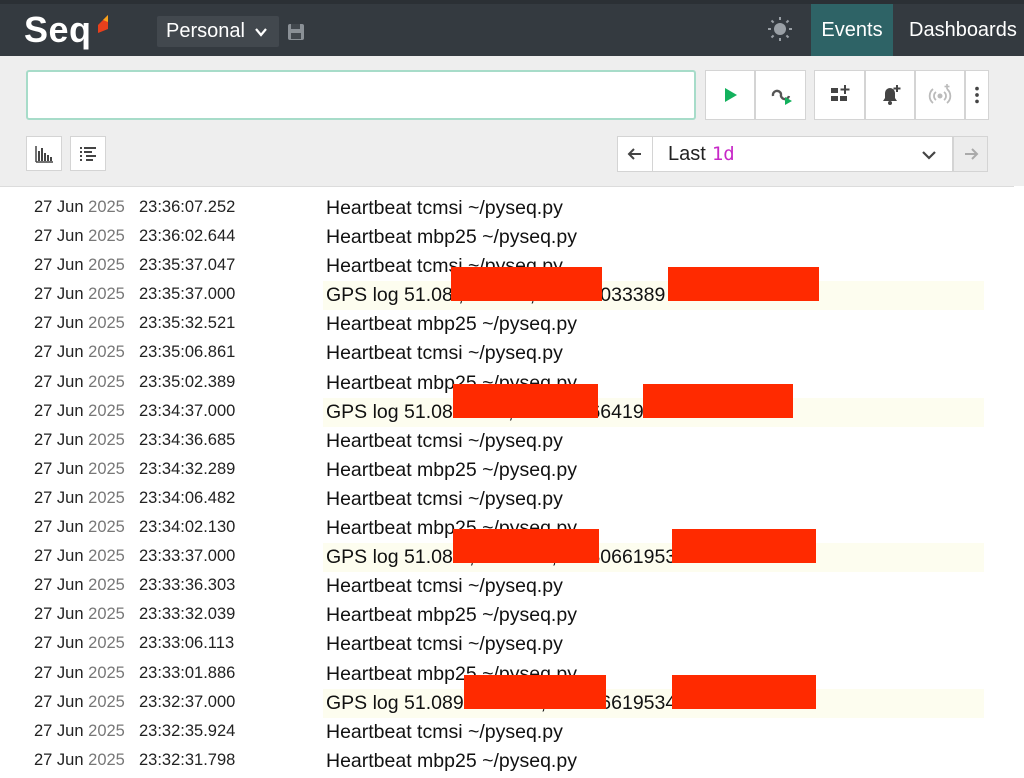 This screenshot has width=1024, height=778. I want to click on nav-events-tab: Events, so click(852, 30).